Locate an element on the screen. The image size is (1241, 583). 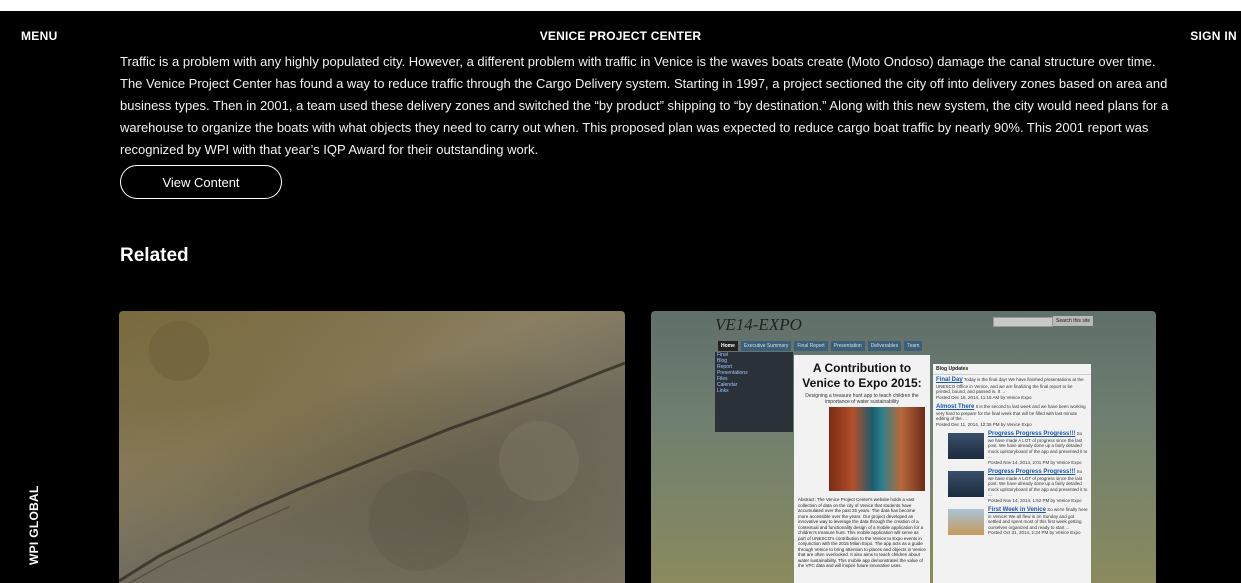
ss-nav-final-report: Final Report is located at coordinates (811, 346).